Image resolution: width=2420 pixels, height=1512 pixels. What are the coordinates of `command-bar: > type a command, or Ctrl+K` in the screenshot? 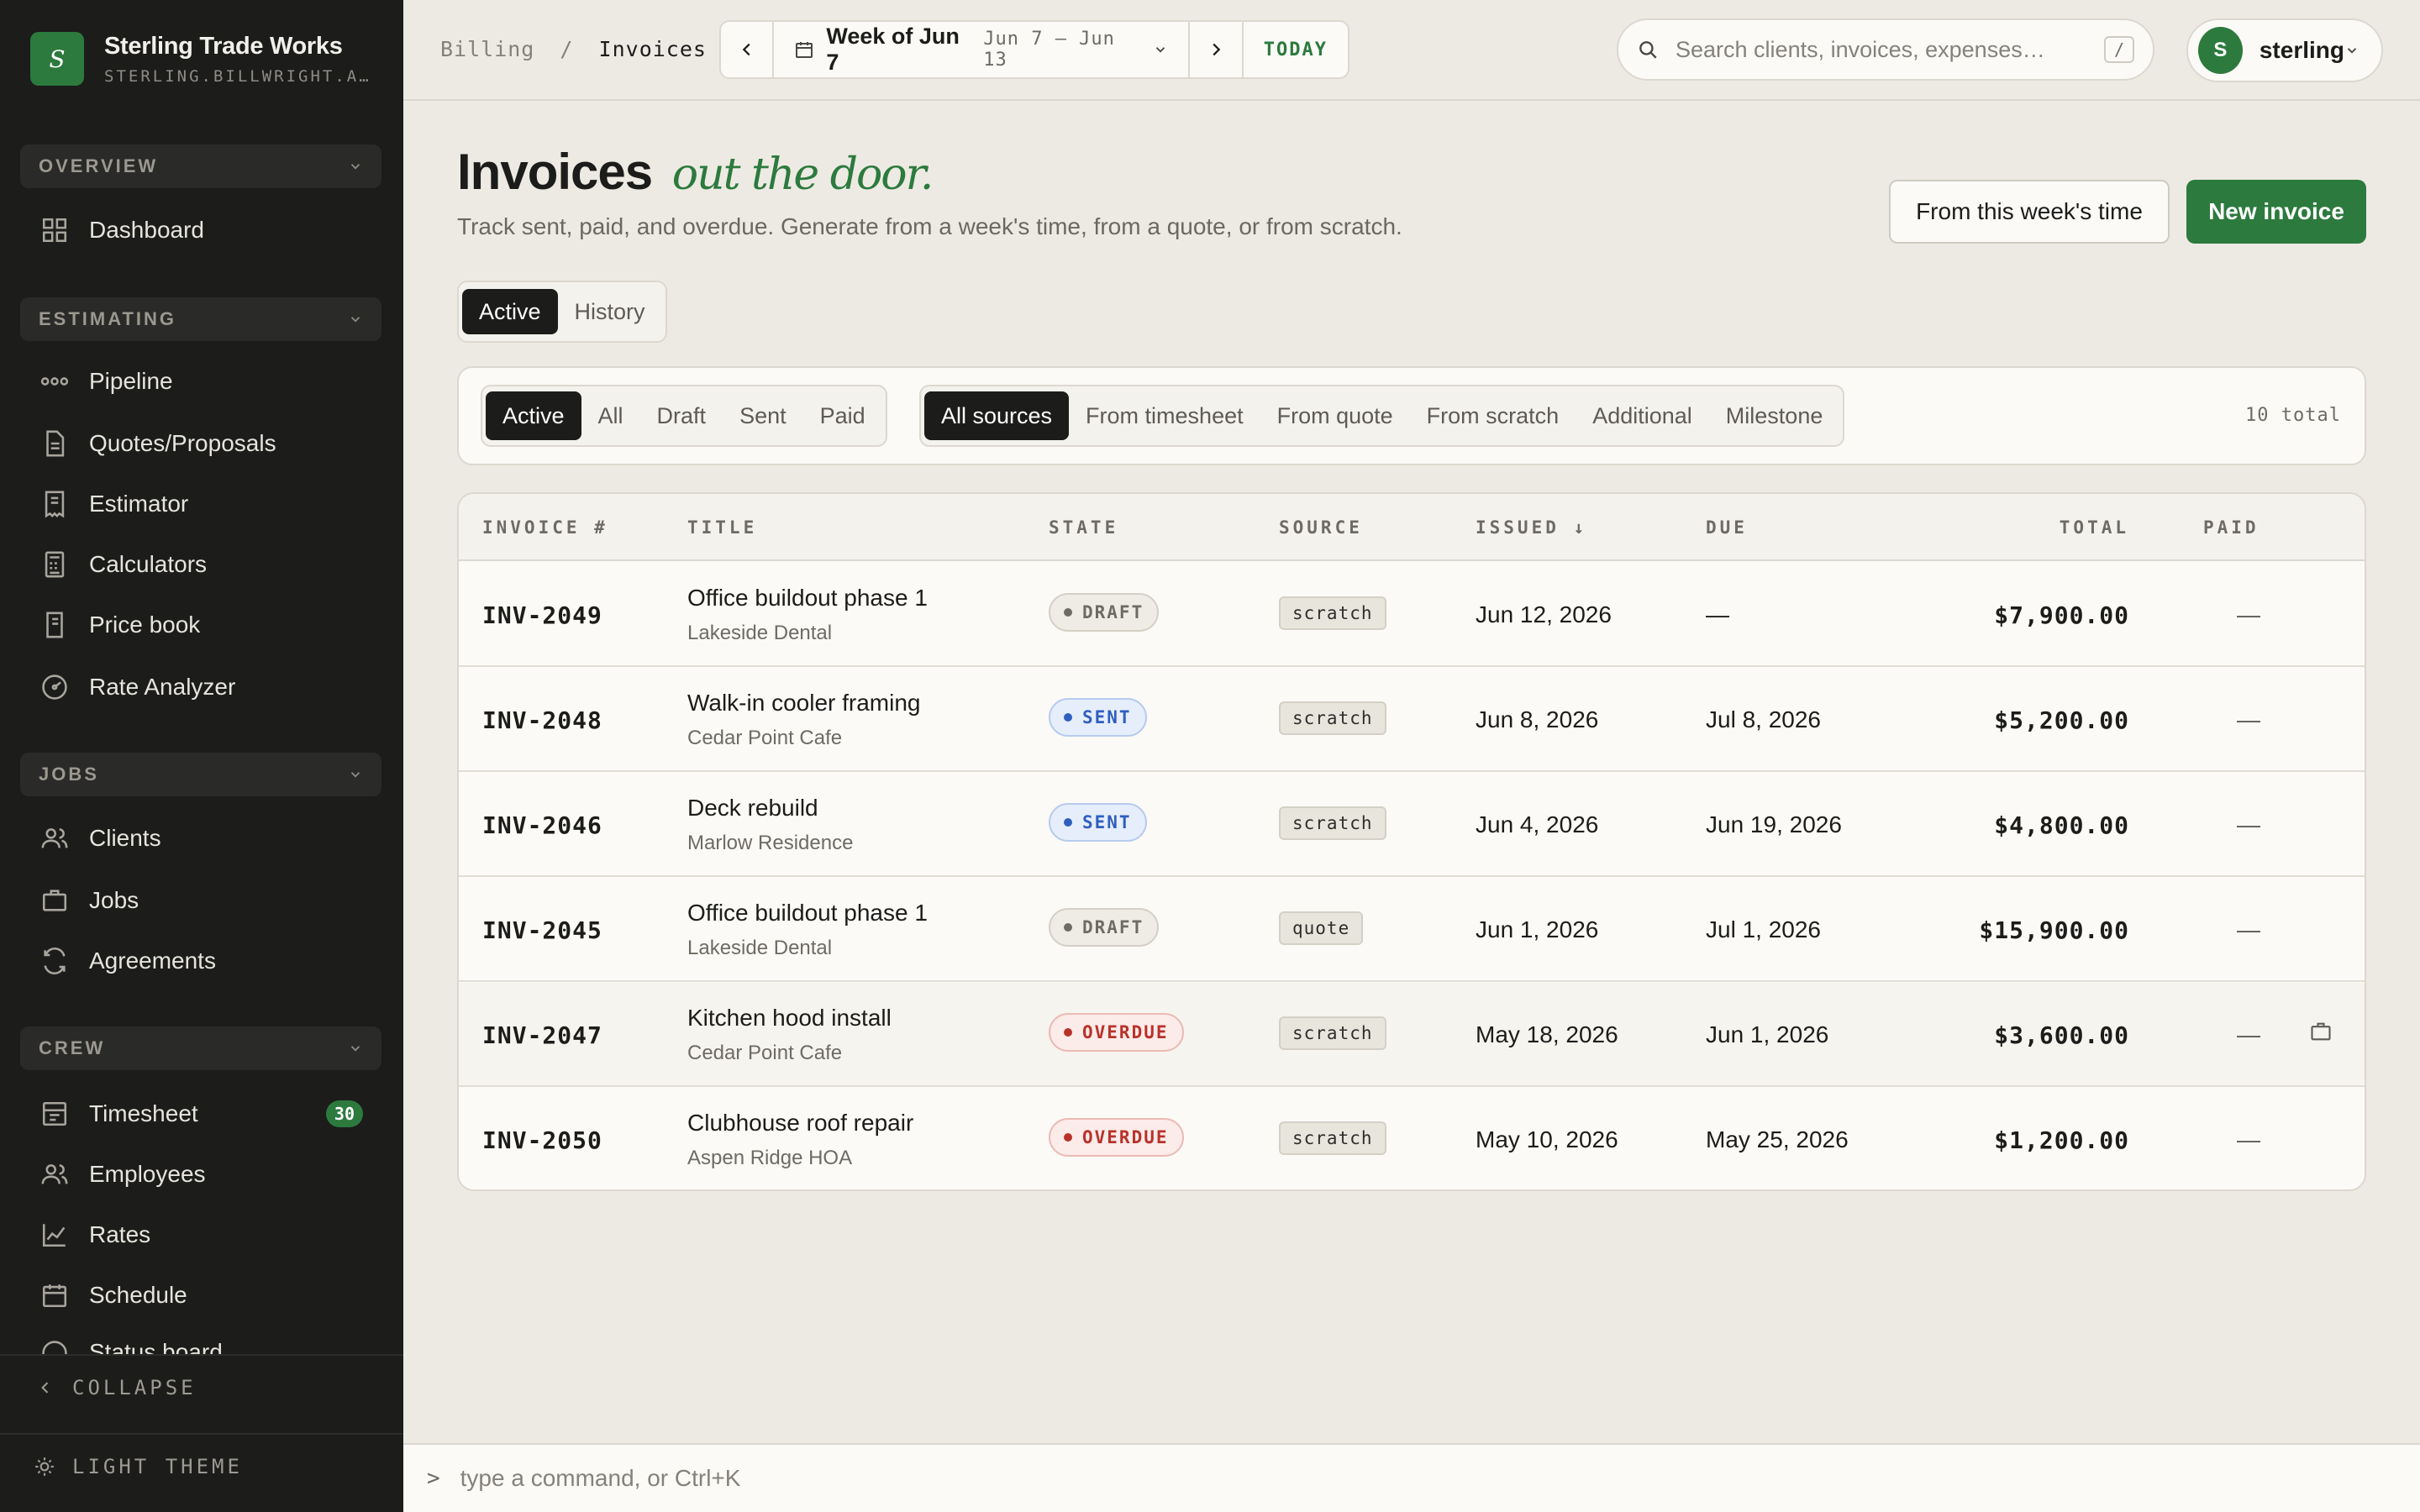 It's located at (1411, 1477).